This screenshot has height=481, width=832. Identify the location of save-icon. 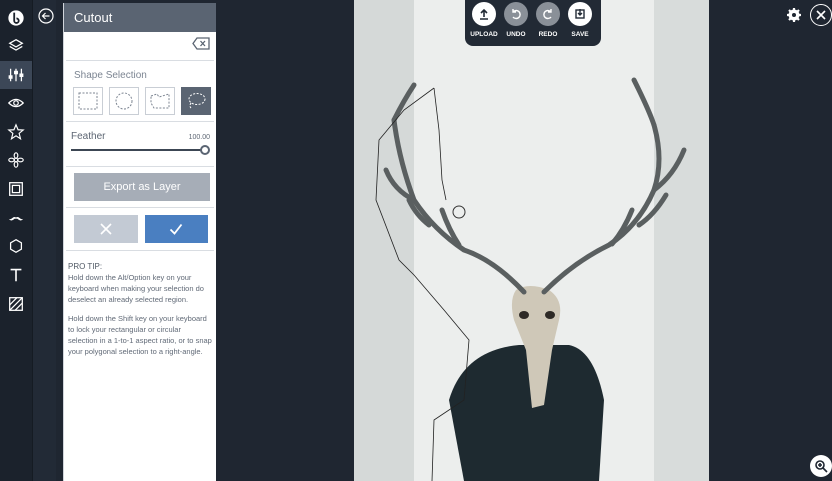
(580, 14).